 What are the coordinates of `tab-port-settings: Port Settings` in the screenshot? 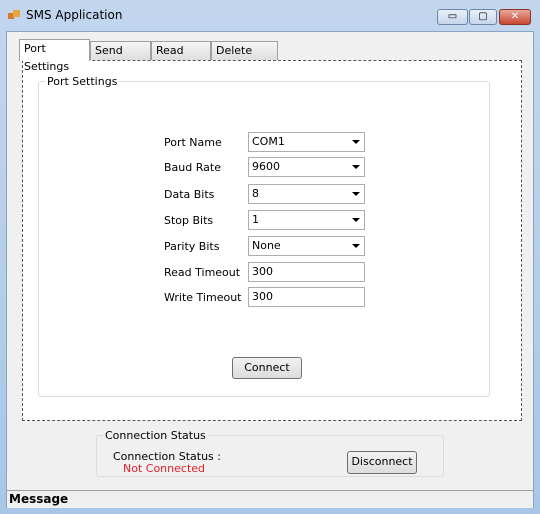 It's located at (54, 56).